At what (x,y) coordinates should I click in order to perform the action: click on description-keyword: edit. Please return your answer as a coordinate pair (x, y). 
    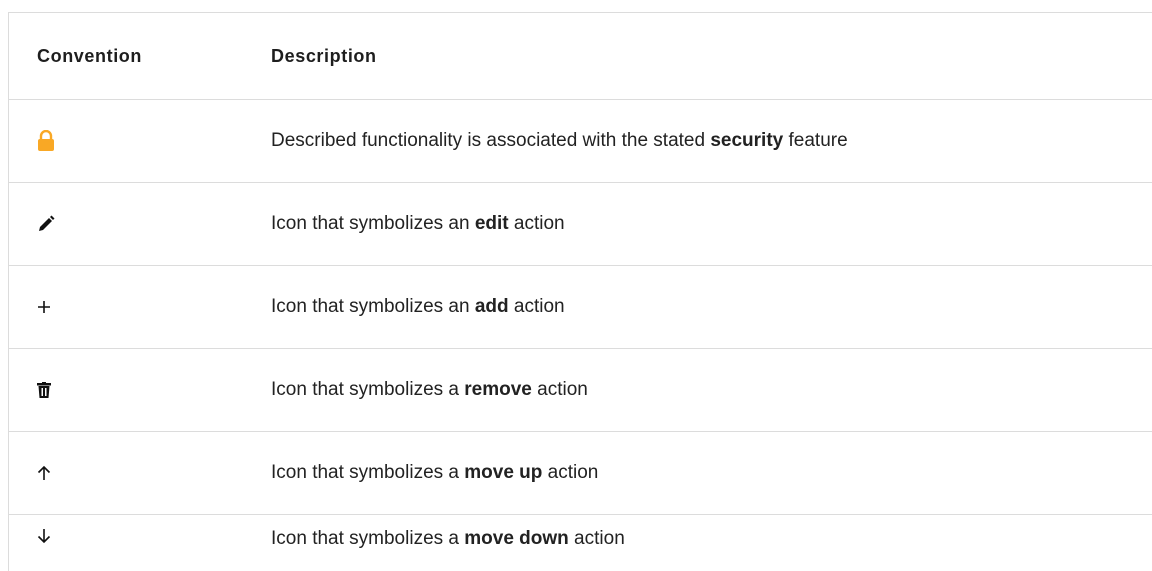
    Looking at the image, I should click on (491, 223).